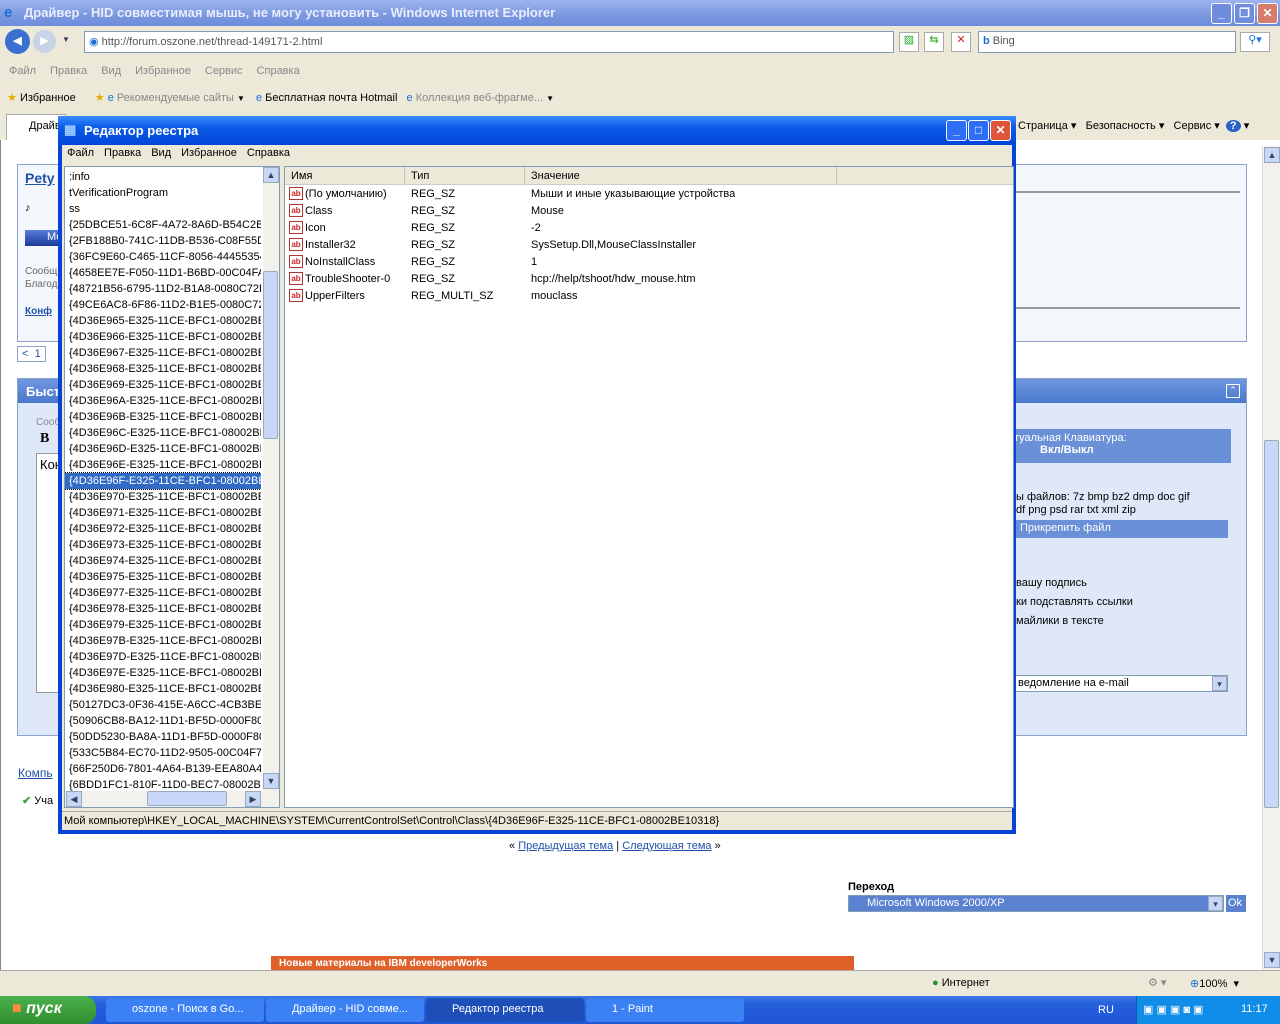  I want to click on tree-node: {4D36E96A-E325-11CE-BFC1-08002BE1, so click(163, 401).